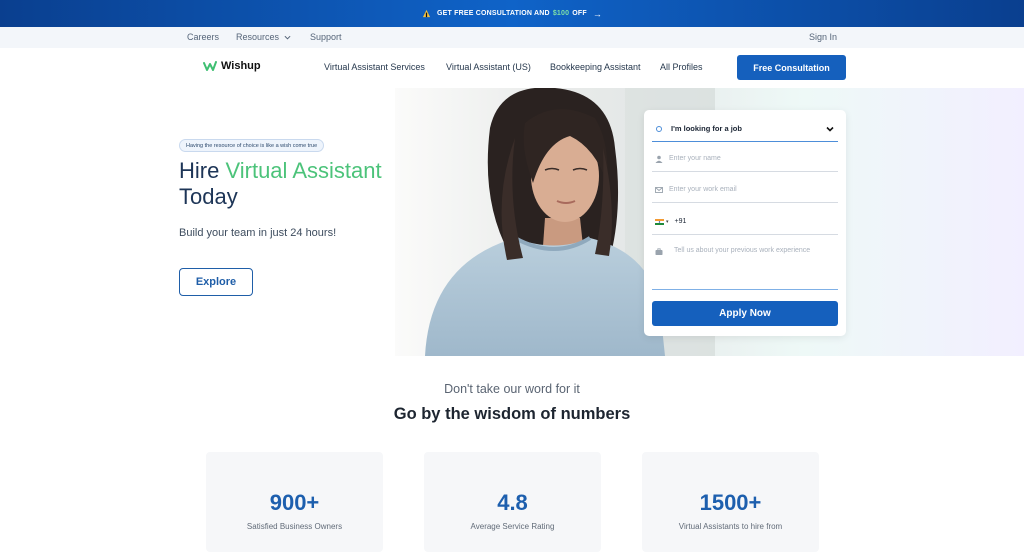 The height and width of the screenshot is (552, 1024). Describe the element at coordinates (730, 526) in the screenshot. I see `stat-label: Virtual Assistants to hire from` at that location.